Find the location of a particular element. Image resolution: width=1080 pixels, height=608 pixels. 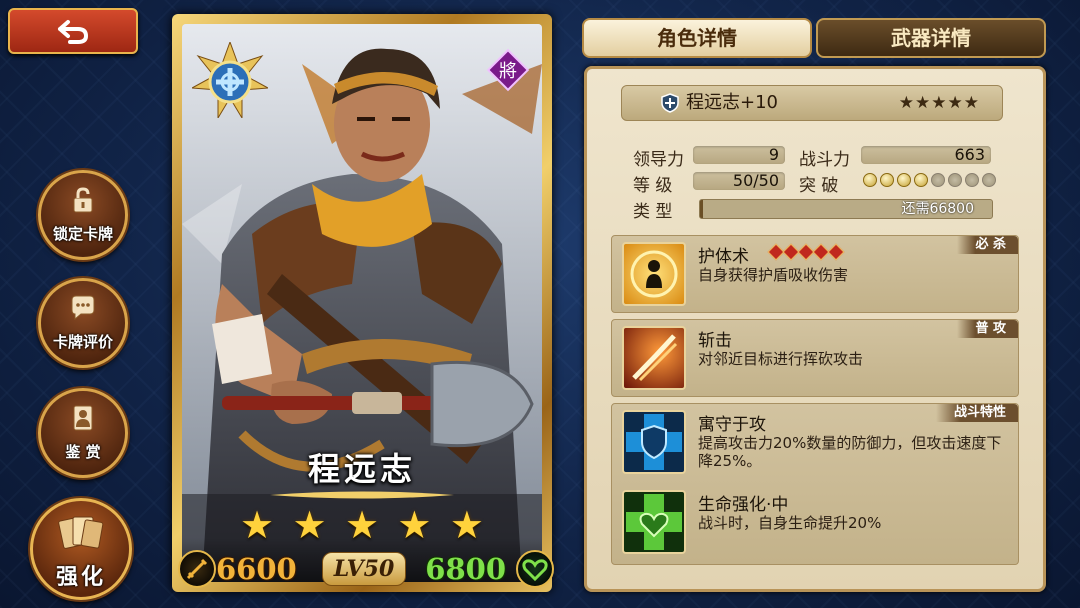

skill-name: 生命强化·中 is located at coordinates (743, 505).